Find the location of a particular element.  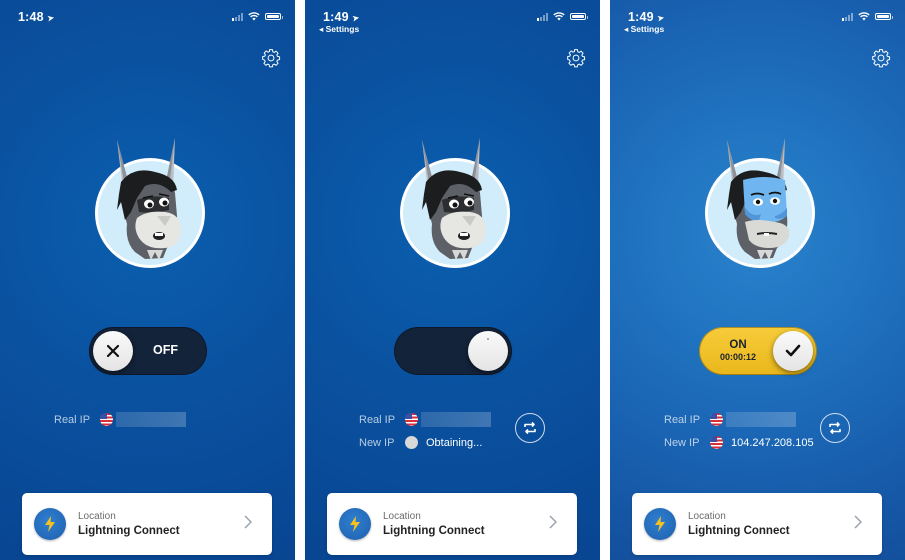

check-icon is located at coordinates (793, 350).